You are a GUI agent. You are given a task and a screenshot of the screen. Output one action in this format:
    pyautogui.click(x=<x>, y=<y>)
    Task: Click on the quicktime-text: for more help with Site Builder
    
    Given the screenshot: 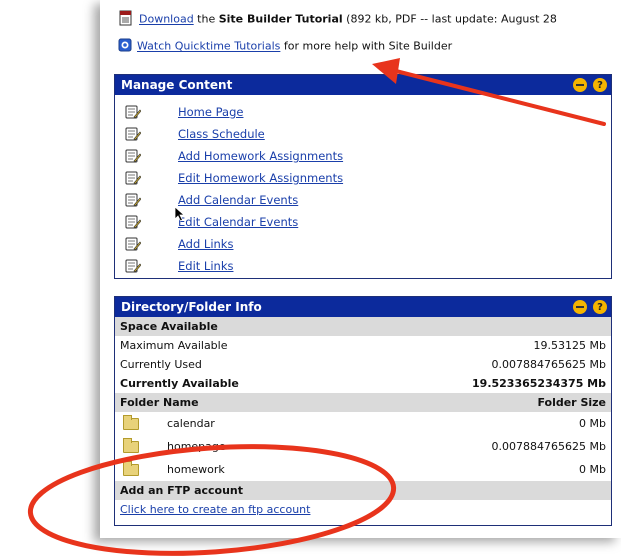 What is the action you would take?
    pyautogui.click(x=366, y=46)
    